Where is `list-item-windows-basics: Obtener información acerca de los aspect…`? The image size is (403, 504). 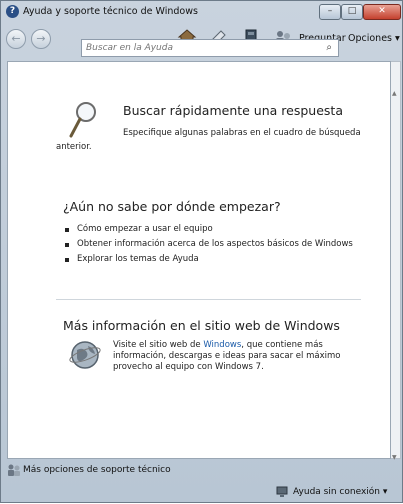
list-item-windows-basics: Obtener información acerca de los aspect… is located at coordinates (208, 244).